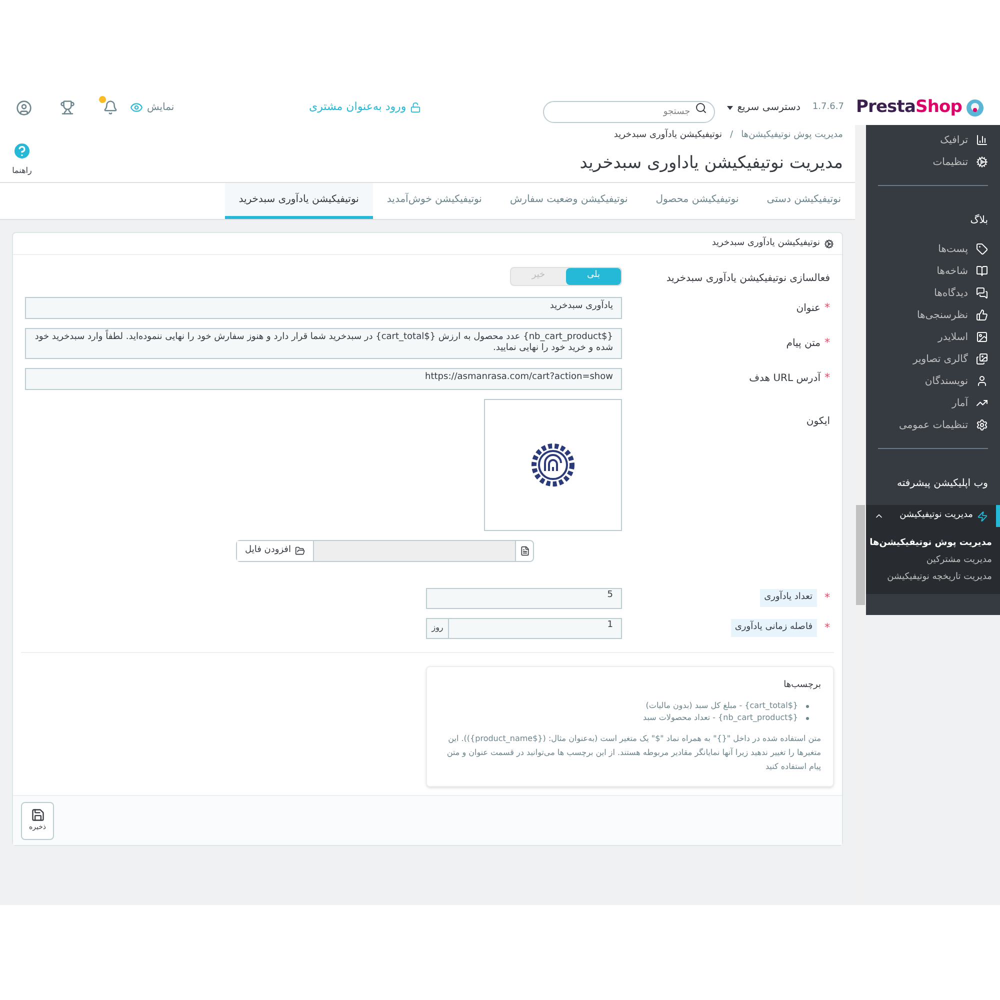 The image size is (1000, 1000). I want to click on sidebar-item: نظرسنجی‌ها, so click(933, 315).